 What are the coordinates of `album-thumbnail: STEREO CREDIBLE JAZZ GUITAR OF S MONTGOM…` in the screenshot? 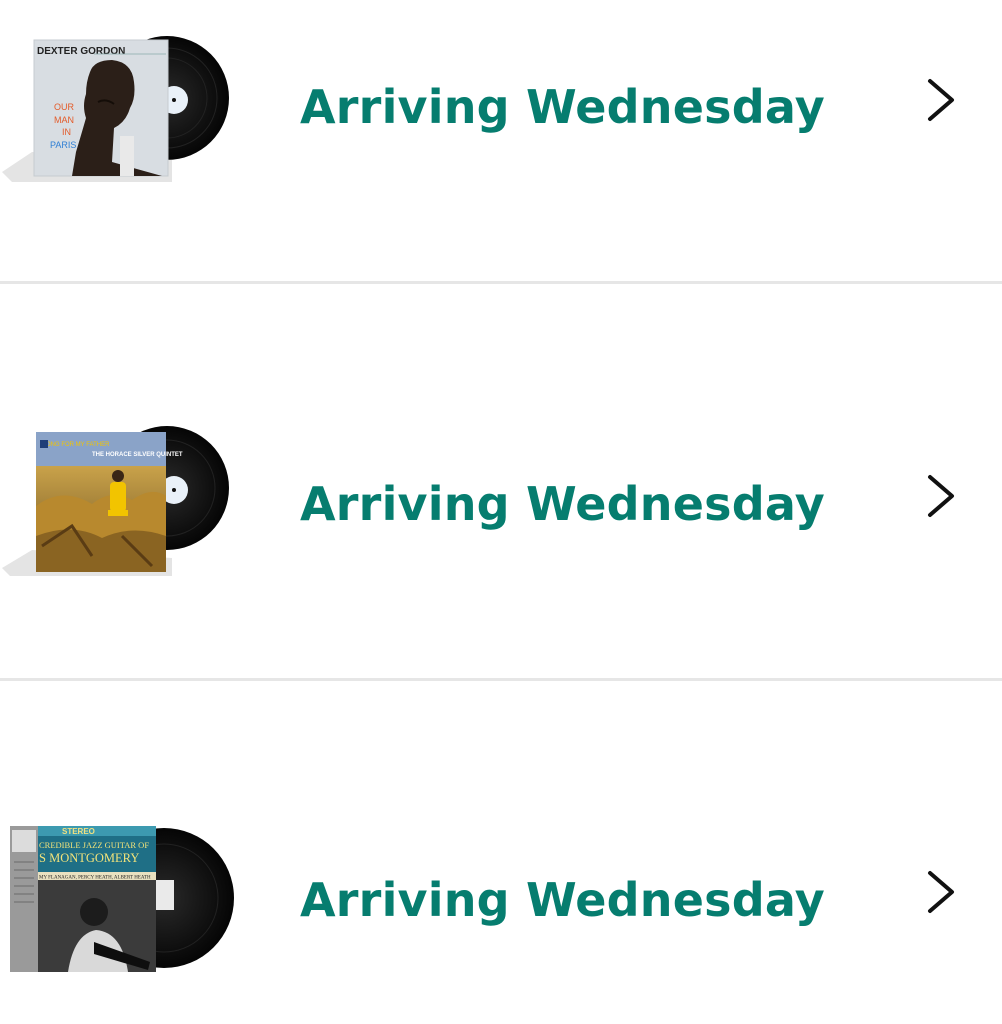 It's located at (122, 899).